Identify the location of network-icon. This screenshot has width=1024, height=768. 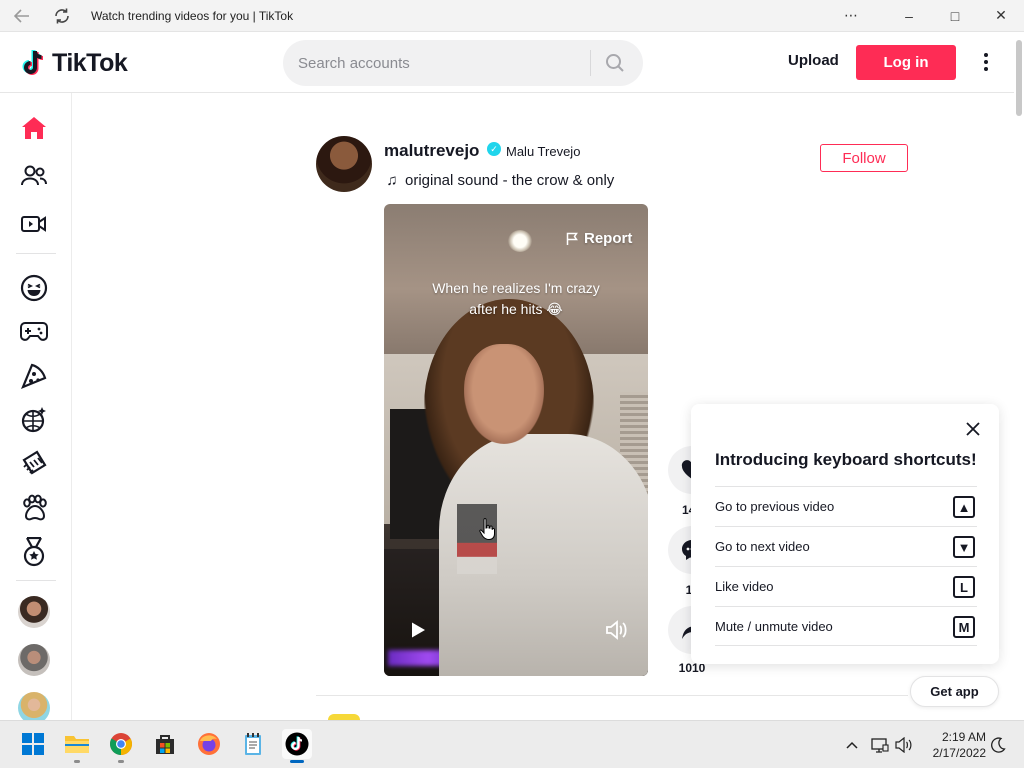
(880, 745).